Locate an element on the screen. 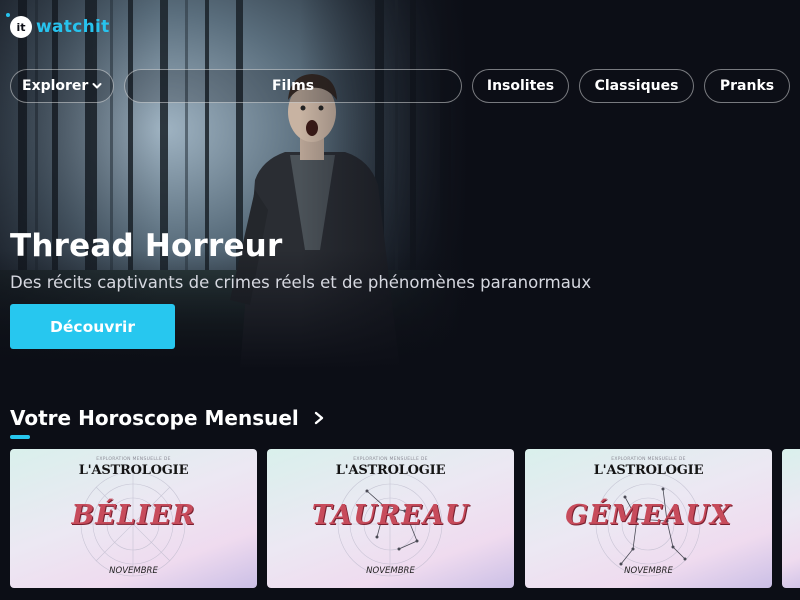 Image resolution: width=800 pixels, height=600 pixels. section-title: Votre Horoscope Mensuel is located at coordinates (154, 418).